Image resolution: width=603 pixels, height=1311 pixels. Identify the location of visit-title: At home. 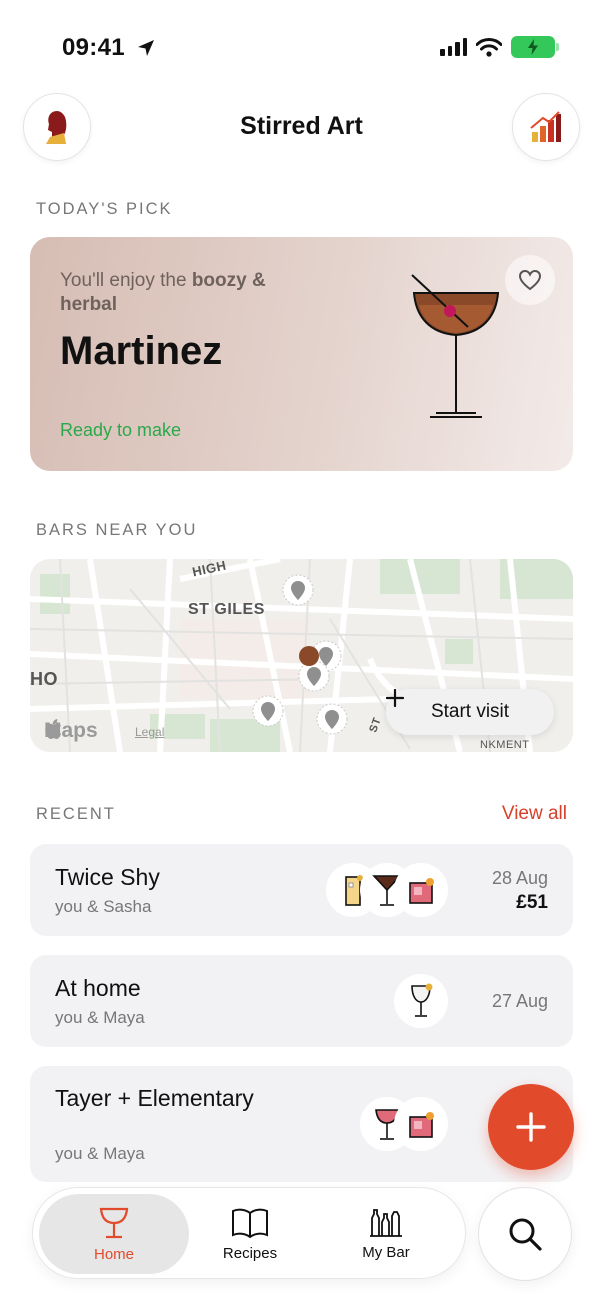
(98, 988).